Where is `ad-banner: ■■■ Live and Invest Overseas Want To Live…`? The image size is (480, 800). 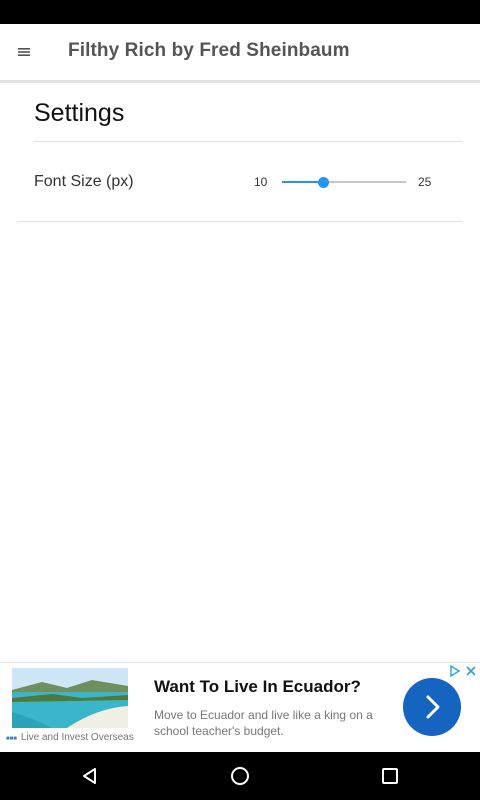
ad-banner: ■■■ Live and Invest Overseas Want To Live… is located at coordinates (240, 707).